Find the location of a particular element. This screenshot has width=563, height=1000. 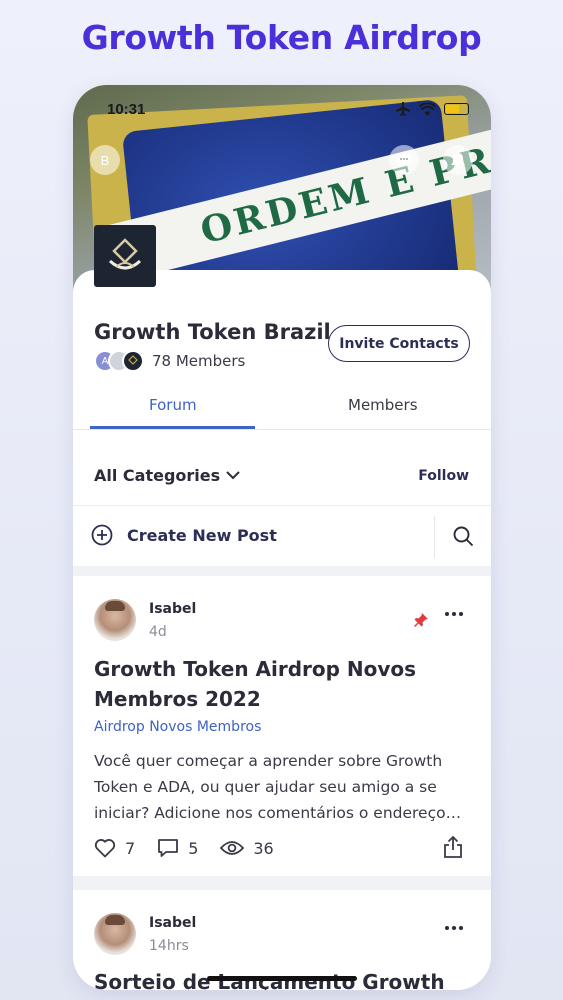

follow-button: Follow is located at coordinates (443, 476).